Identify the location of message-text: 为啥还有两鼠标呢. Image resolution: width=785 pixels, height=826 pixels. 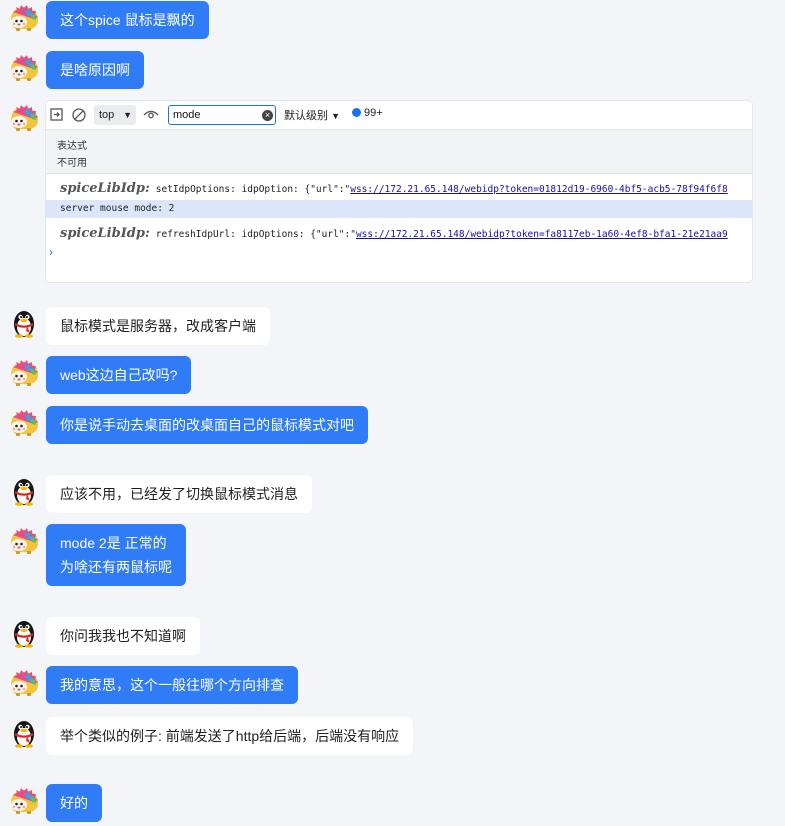
(116, 567).